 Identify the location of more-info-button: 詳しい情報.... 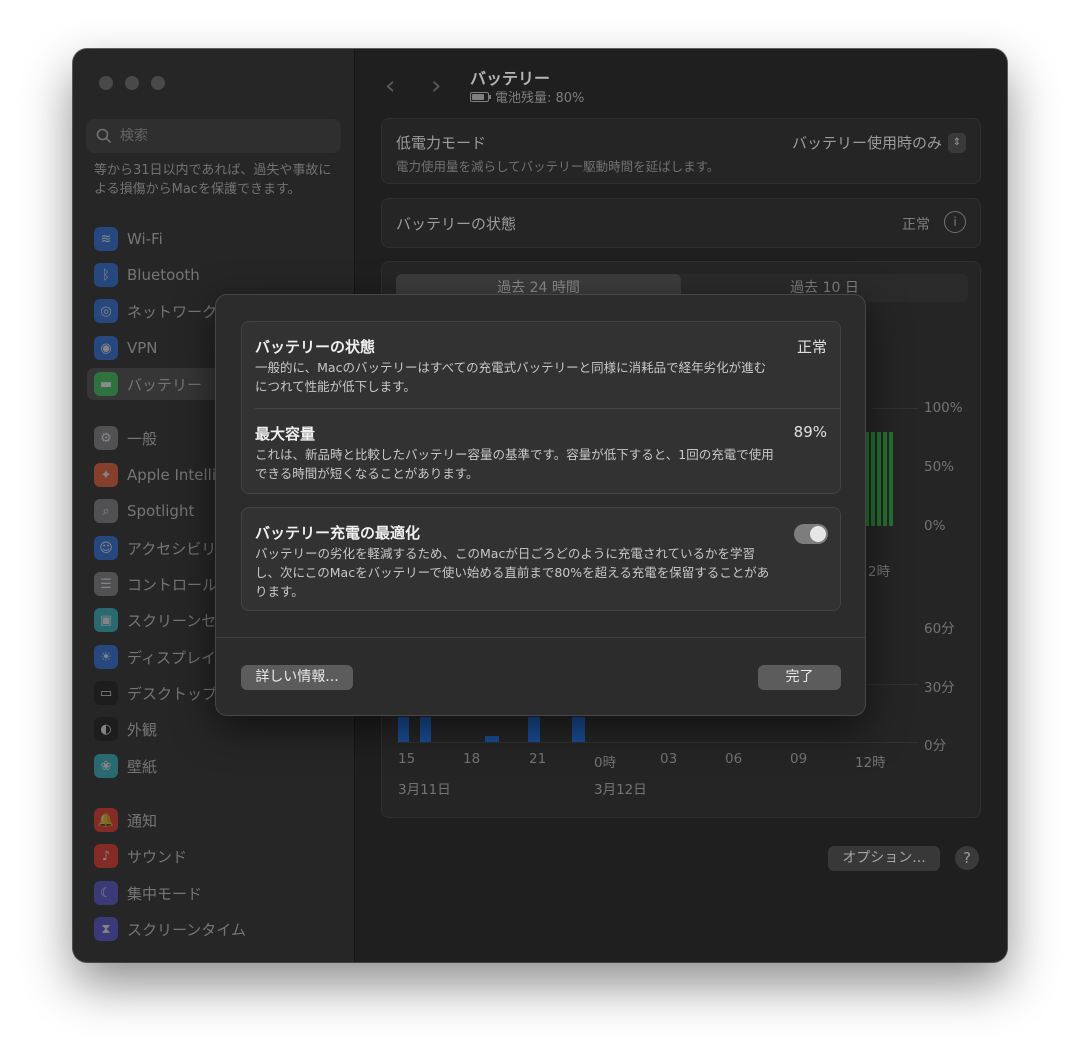
(297, 677).